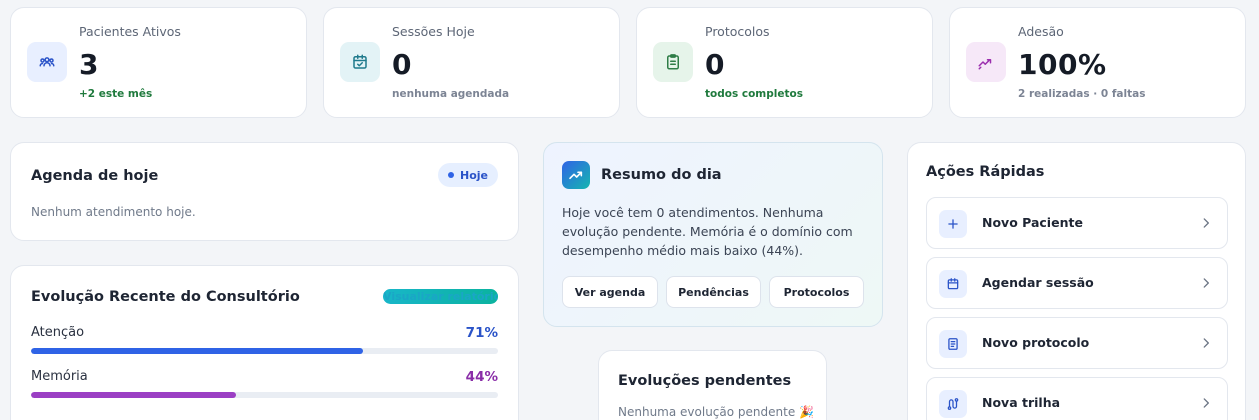 Image resolution: width=1259 pixels, height=420 pixels. Describe the element at coordinates (433, 31) in the screenshot. I see `stat-label: Sessões Hoje` at that location.